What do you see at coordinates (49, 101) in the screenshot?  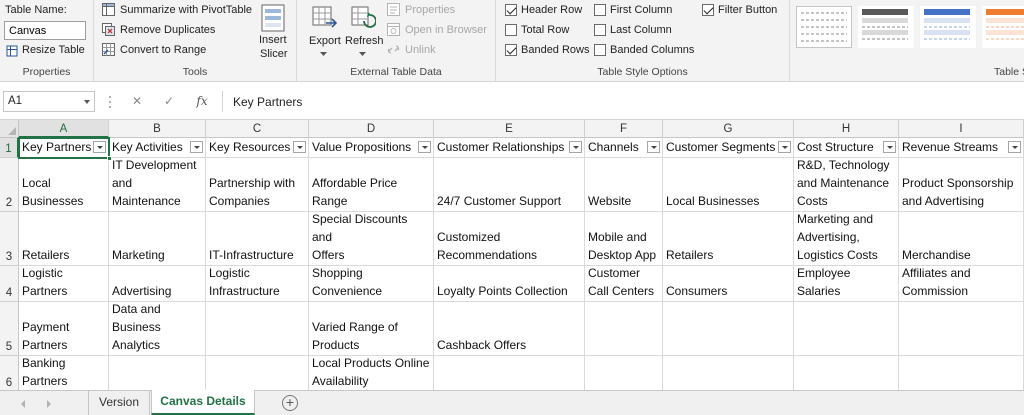 I see `name-box: A1` at bounding box center [49, 101].